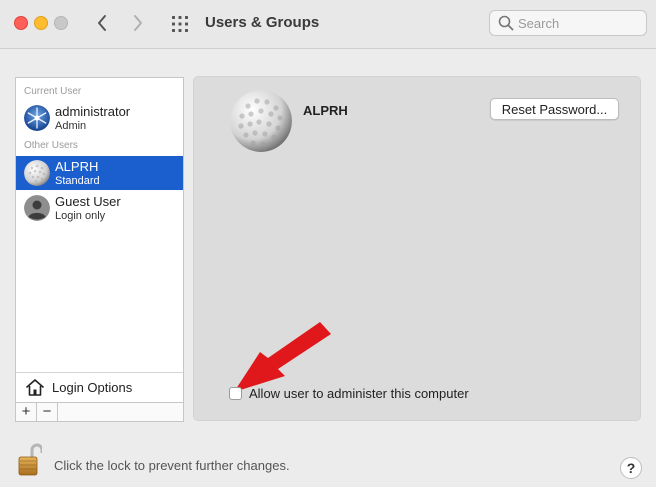 The width and height of the screenshot is (656, 487). Describe the element at coordinates (261, 121) in the screenshot. I see `golf-ball-user-picture` at that location.